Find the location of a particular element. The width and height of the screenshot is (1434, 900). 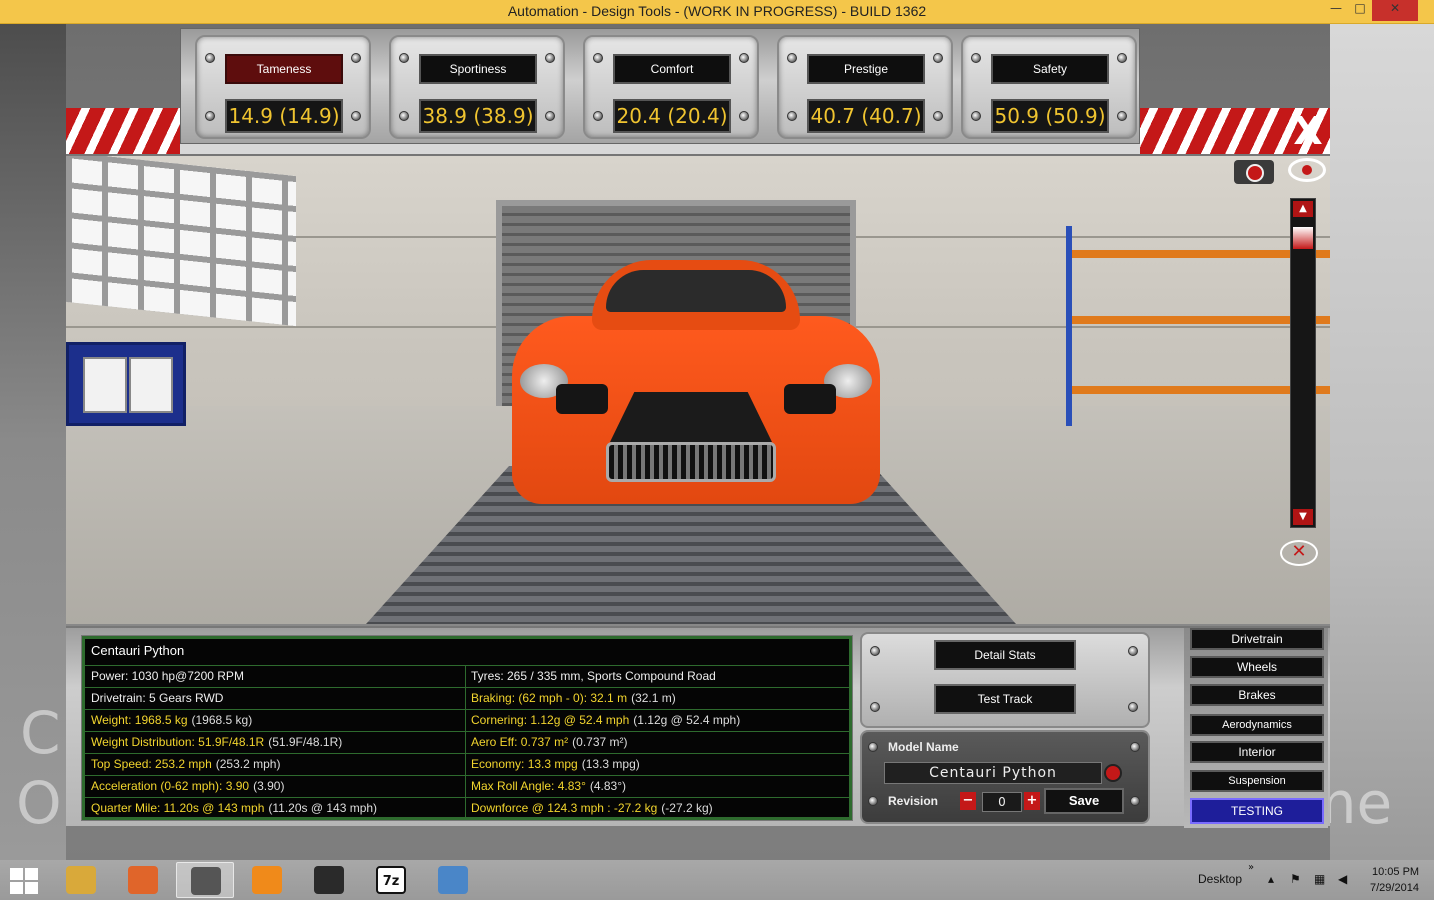

spec-value: (11.20s @ 143 mph) is located at coordinates (323, 808).